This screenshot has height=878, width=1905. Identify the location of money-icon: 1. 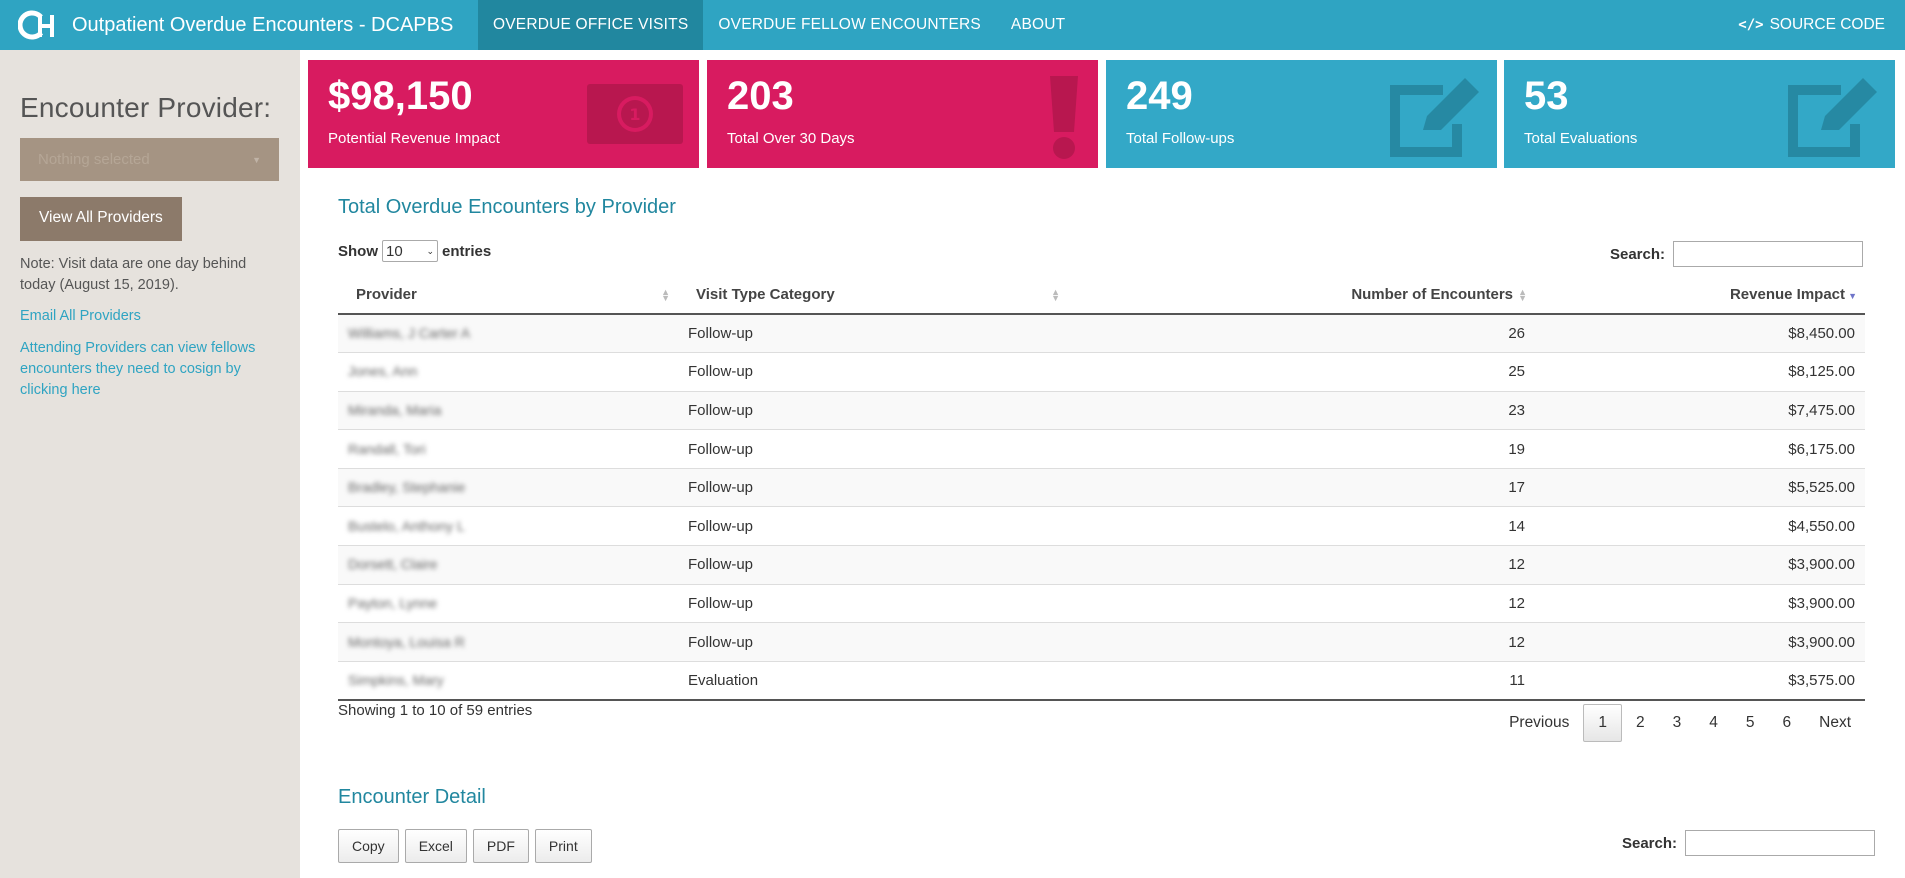
(635, 114).